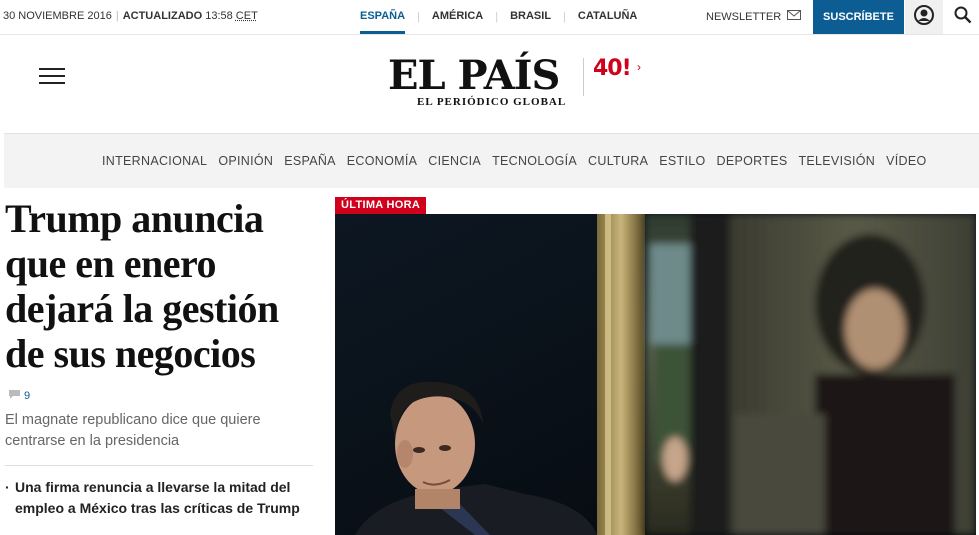 The width and height of the screenshot is (979, 535). I want to click on site-logo: EL PAÍS EL PERIÓDICO GLOBAL 40! ›, so click(518, 82).